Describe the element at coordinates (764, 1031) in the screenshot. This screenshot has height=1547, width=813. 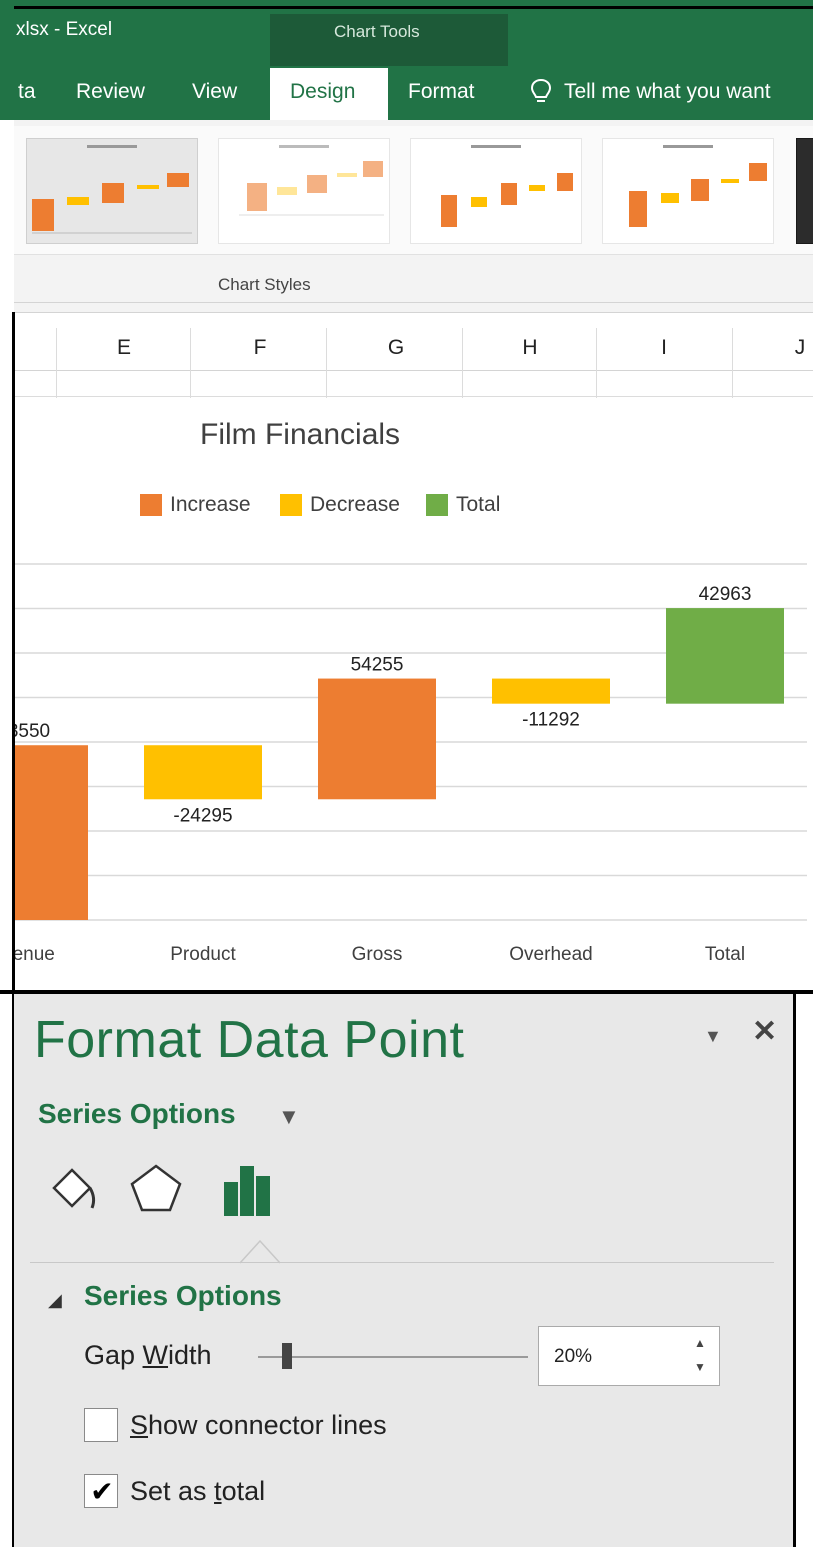
I see `close-icon: ✕` at that location.